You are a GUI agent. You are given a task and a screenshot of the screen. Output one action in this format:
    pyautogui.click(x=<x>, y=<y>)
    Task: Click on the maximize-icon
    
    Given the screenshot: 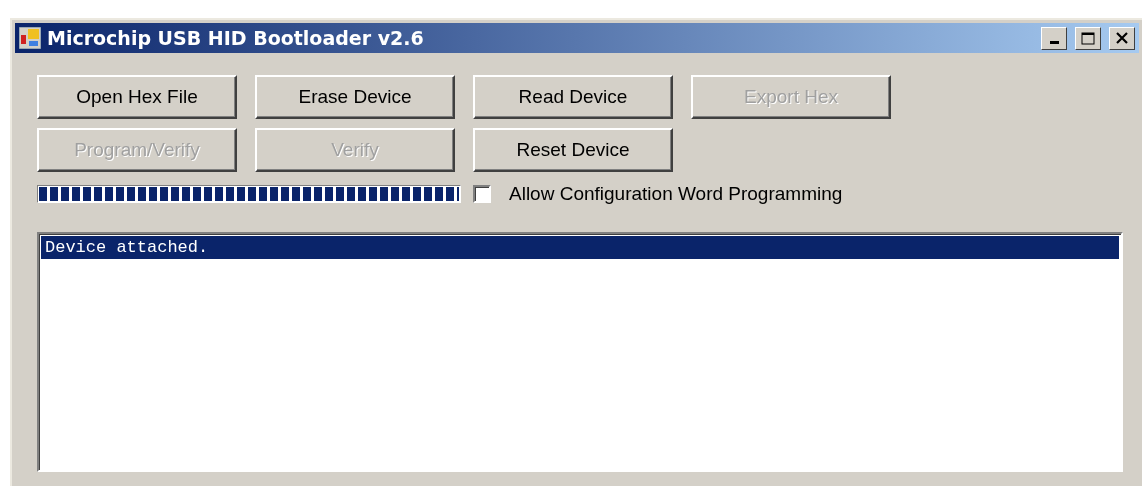 What is the action you would take?
    pyautogui.click(x=1088, y=38)
    